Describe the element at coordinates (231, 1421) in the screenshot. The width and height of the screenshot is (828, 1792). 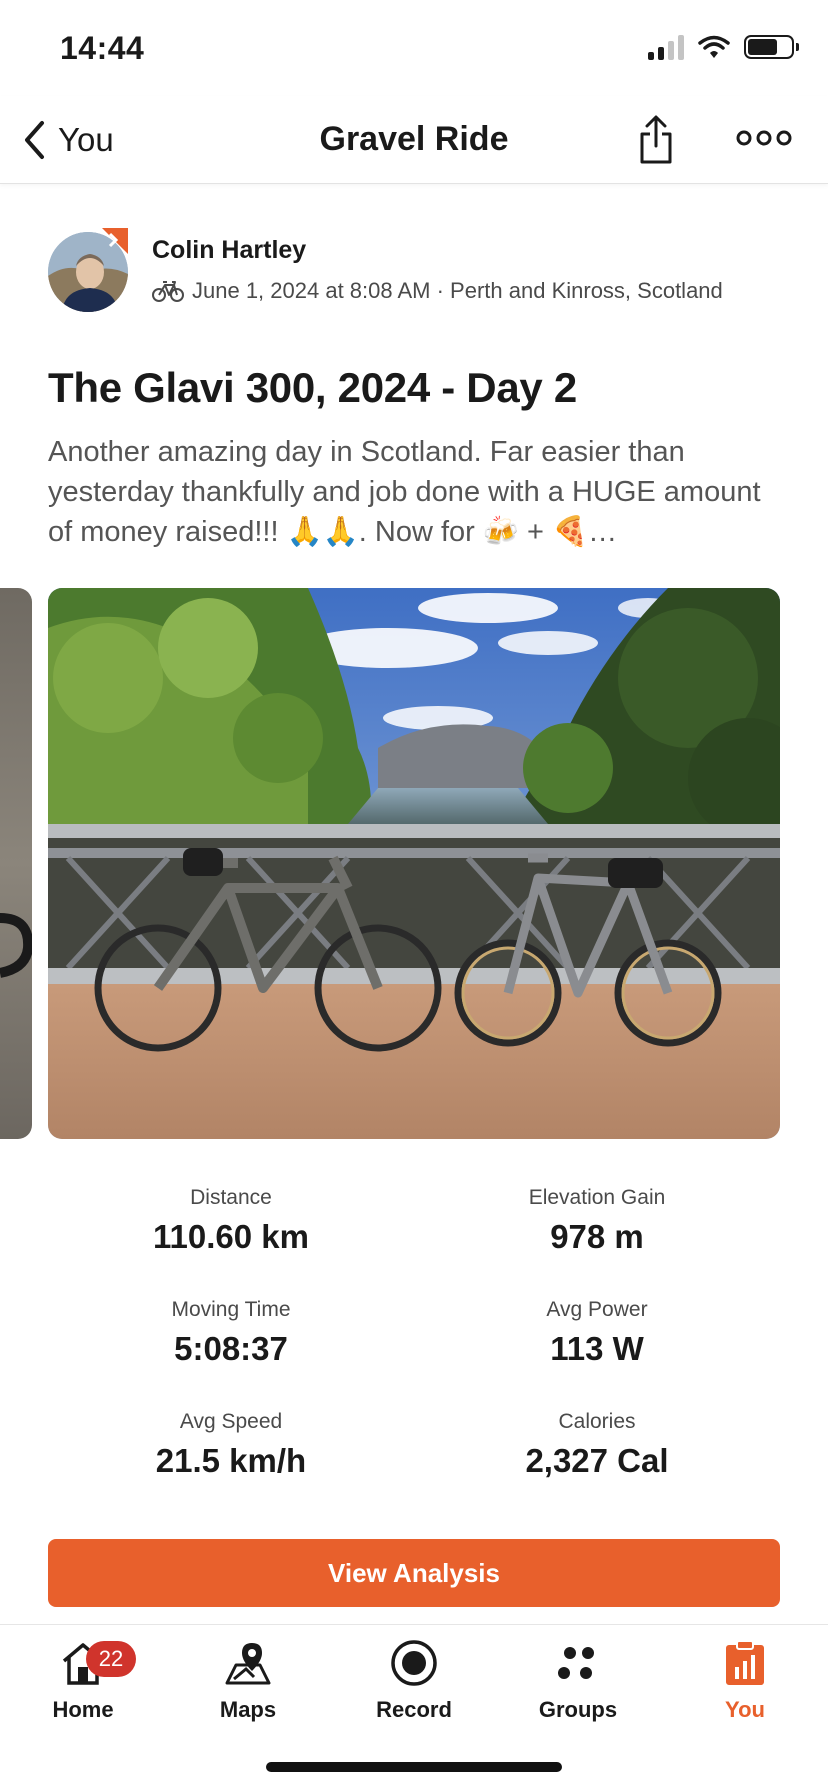
I see `stat-label: Avg Speed` at that location.